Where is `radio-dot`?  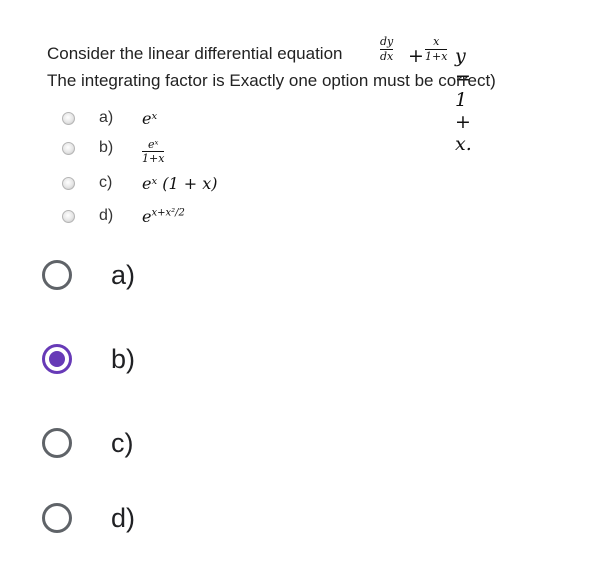 radio-dot is located at coordinates (57, 359).